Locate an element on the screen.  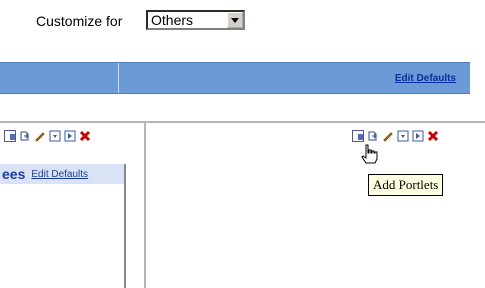
edit-defaults-link: Edit Defaults is located at coordinates (425, 78).